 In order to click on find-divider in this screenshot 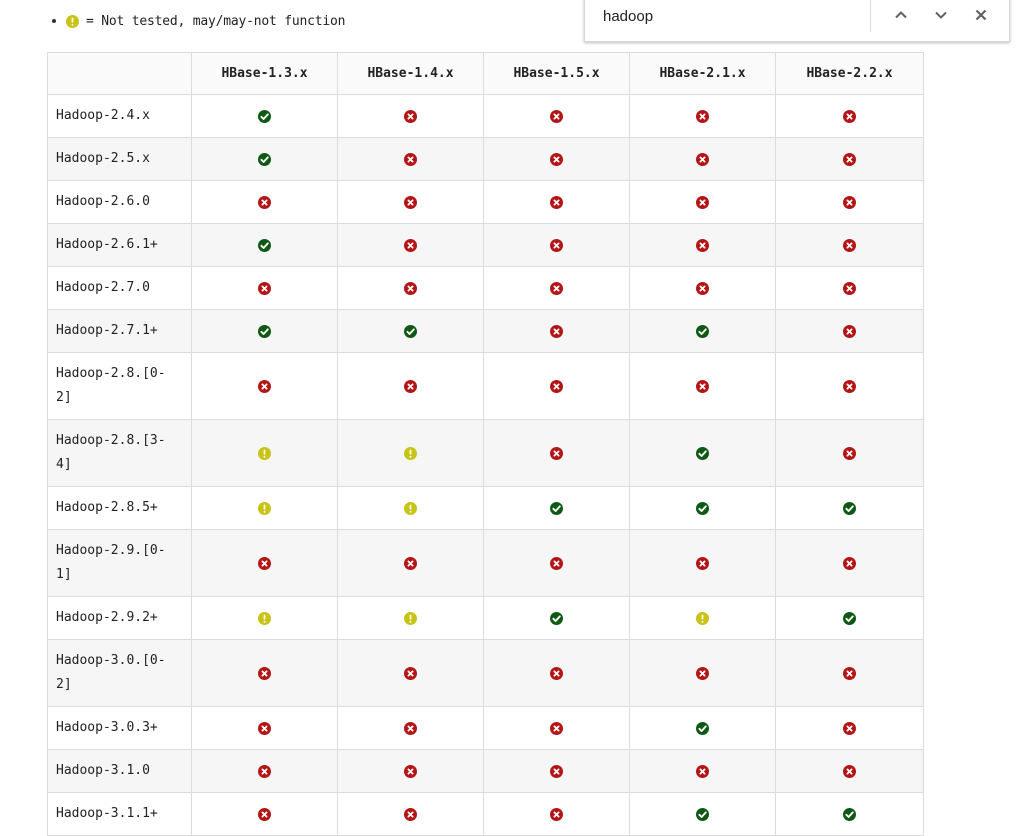, I will do `click(870, 16)`.